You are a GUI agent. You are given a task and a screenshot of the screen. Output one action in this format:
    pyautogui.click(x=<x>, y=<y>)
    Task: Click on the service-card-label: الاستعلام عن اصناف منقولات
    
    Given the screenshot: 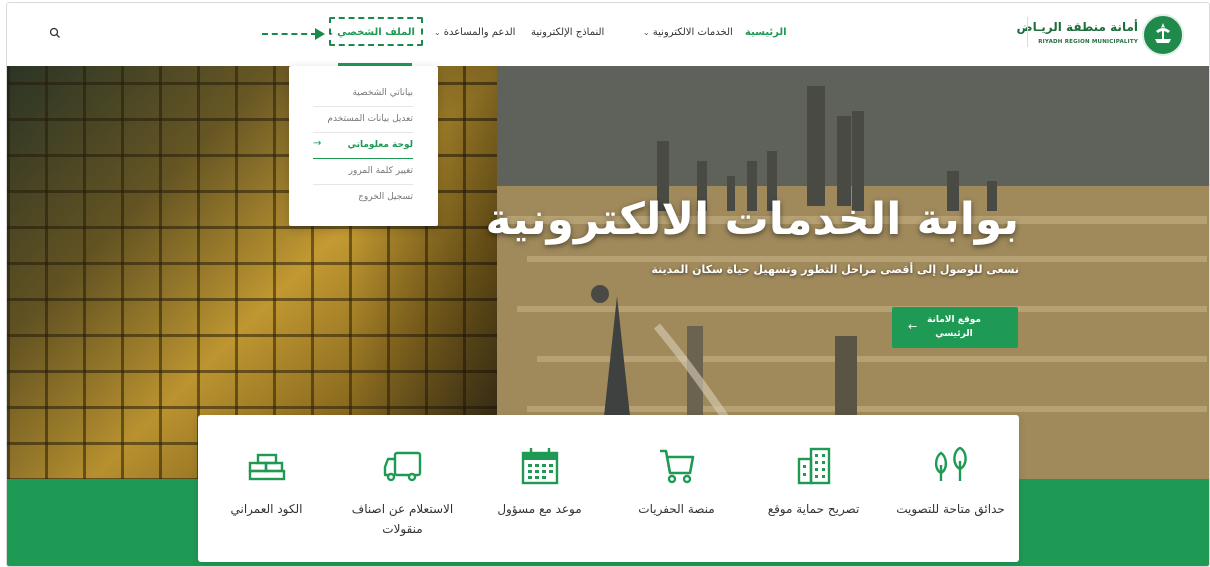 What is the action you would take?
    pyautogui.click(x=402, y=519)
    